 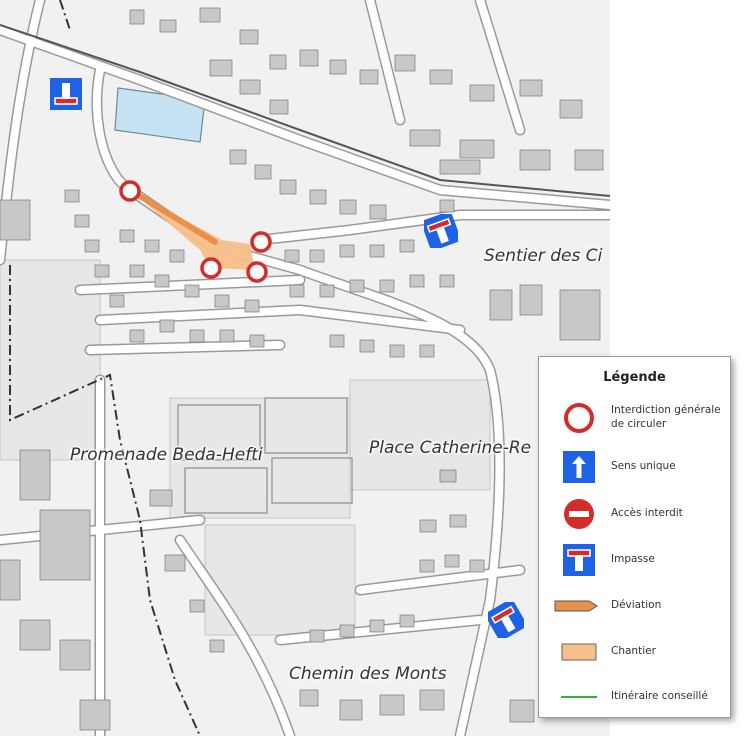 What do you see at coordinates (579, 697) in the screenshot?
I see `recommended-route-icon` at bounding box center [579, 697].